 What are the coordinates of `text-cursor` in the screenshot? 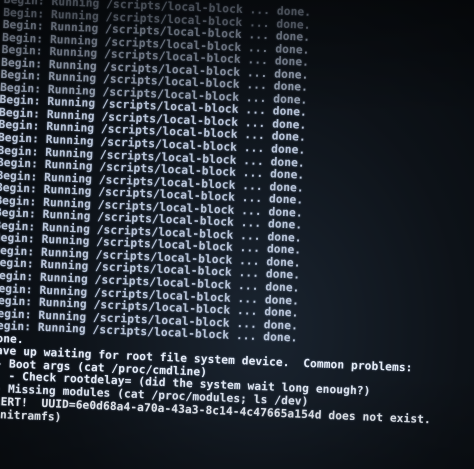 It's located at (64, 416).